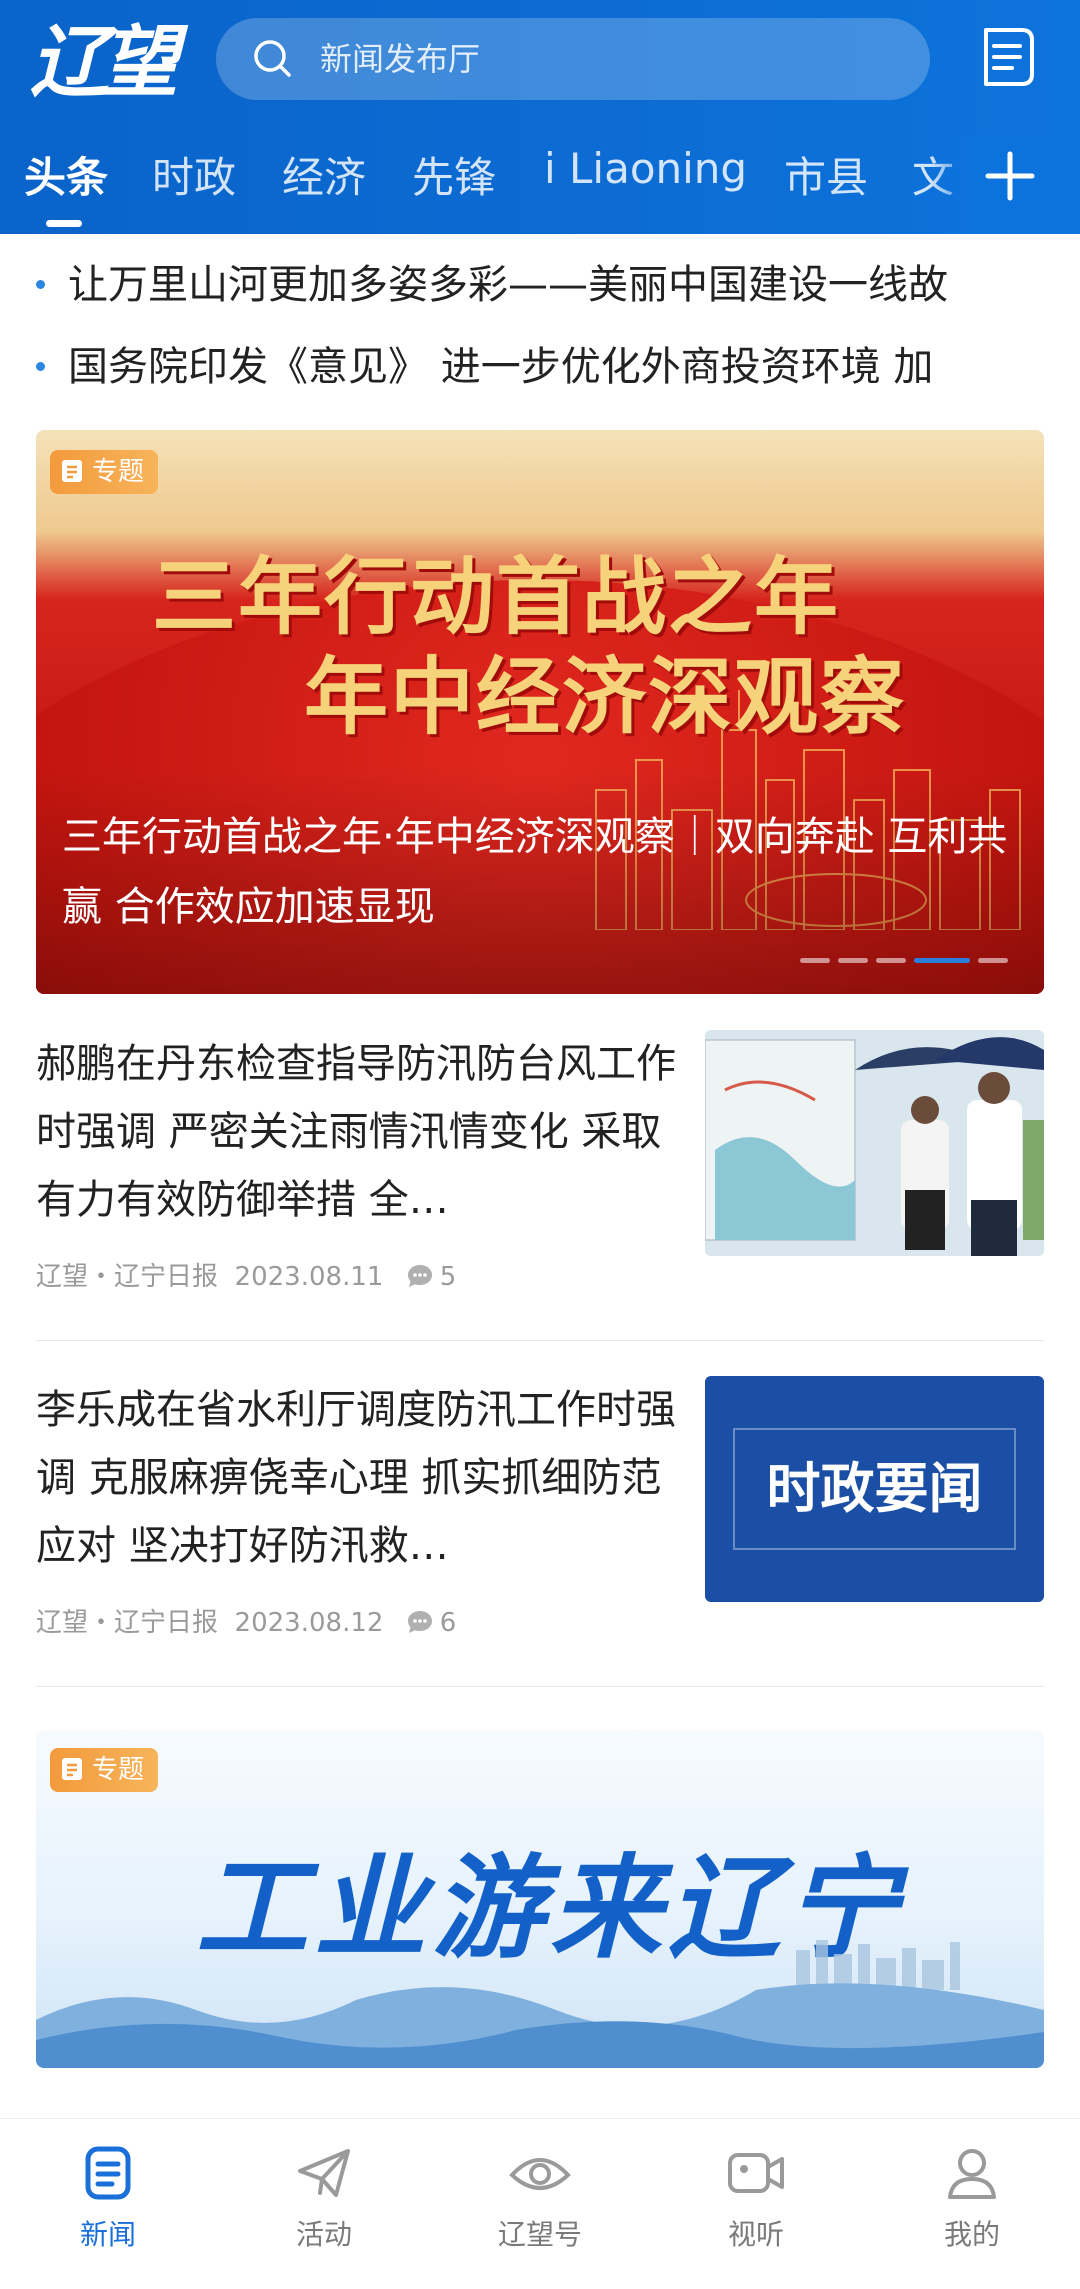 Image resolution: width=1080 pixels, height=2289 pixels. I want to click on tab-politics: 时政, so click(194, 174).